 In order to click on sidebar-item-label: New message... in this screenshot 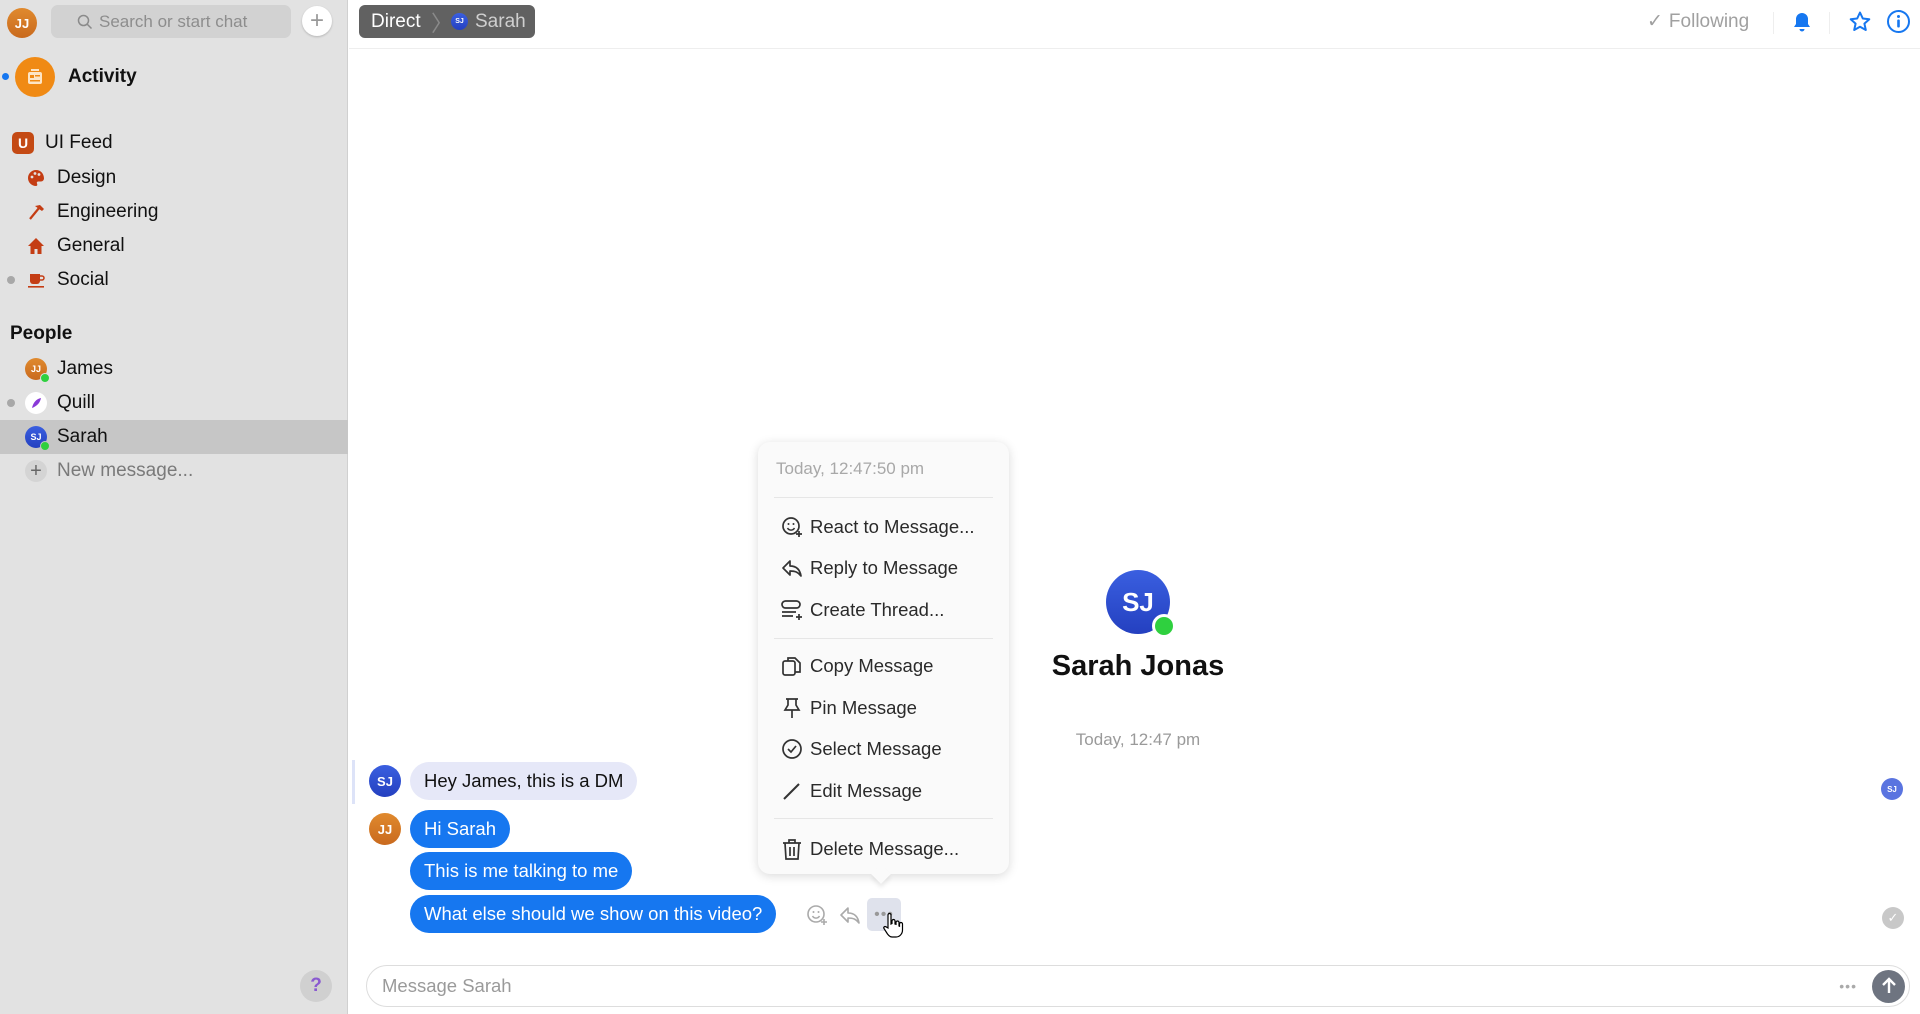, I will do `click(125, 470)`.